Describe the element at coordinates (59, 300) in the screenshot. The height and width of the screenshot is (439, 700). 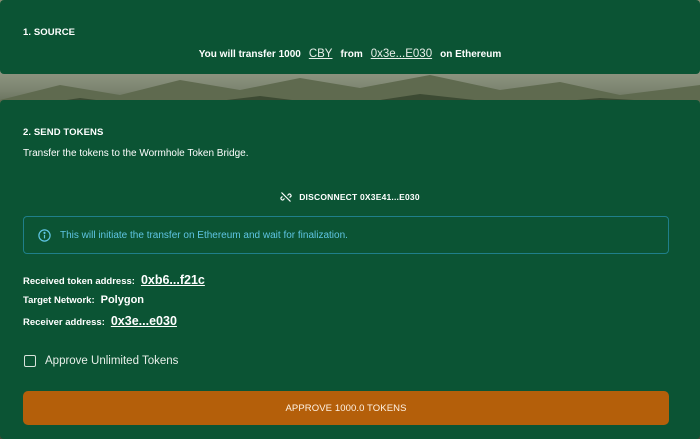
I see `target-network-label: Target Network:` at that location.